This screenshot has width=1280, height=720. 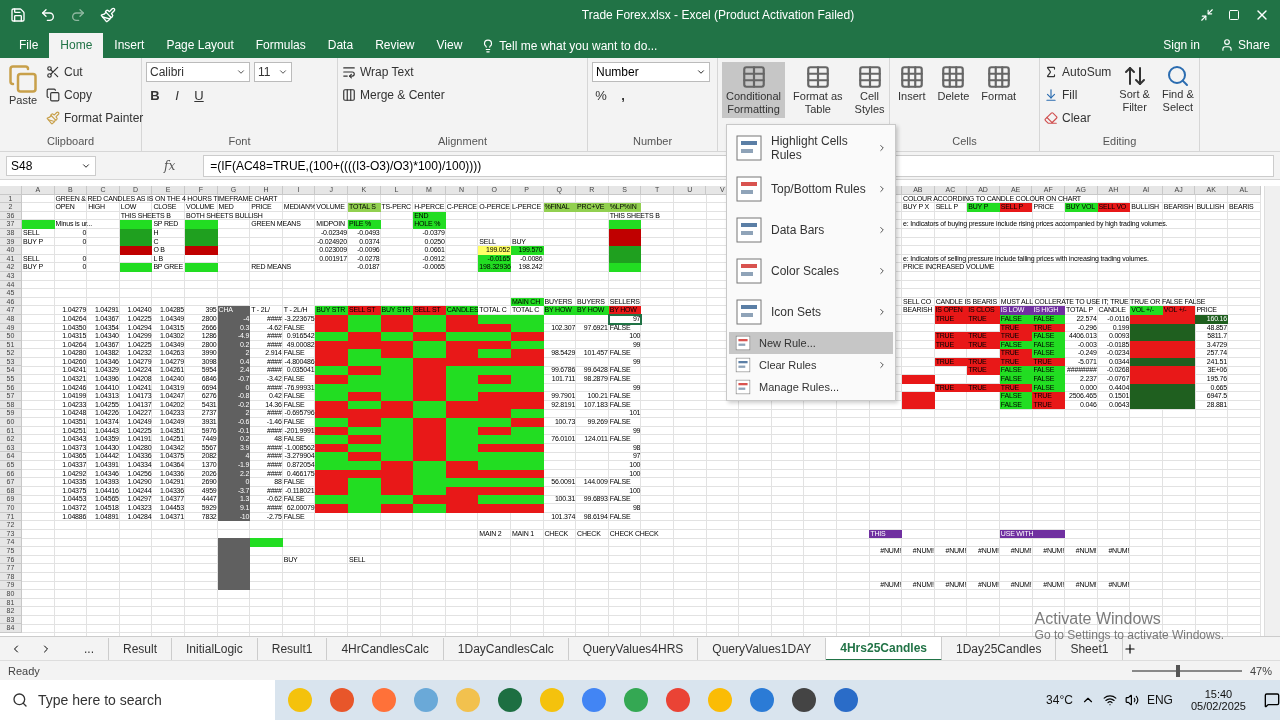 I want to click on group-label: Editing, so click(x=1119, y=142).